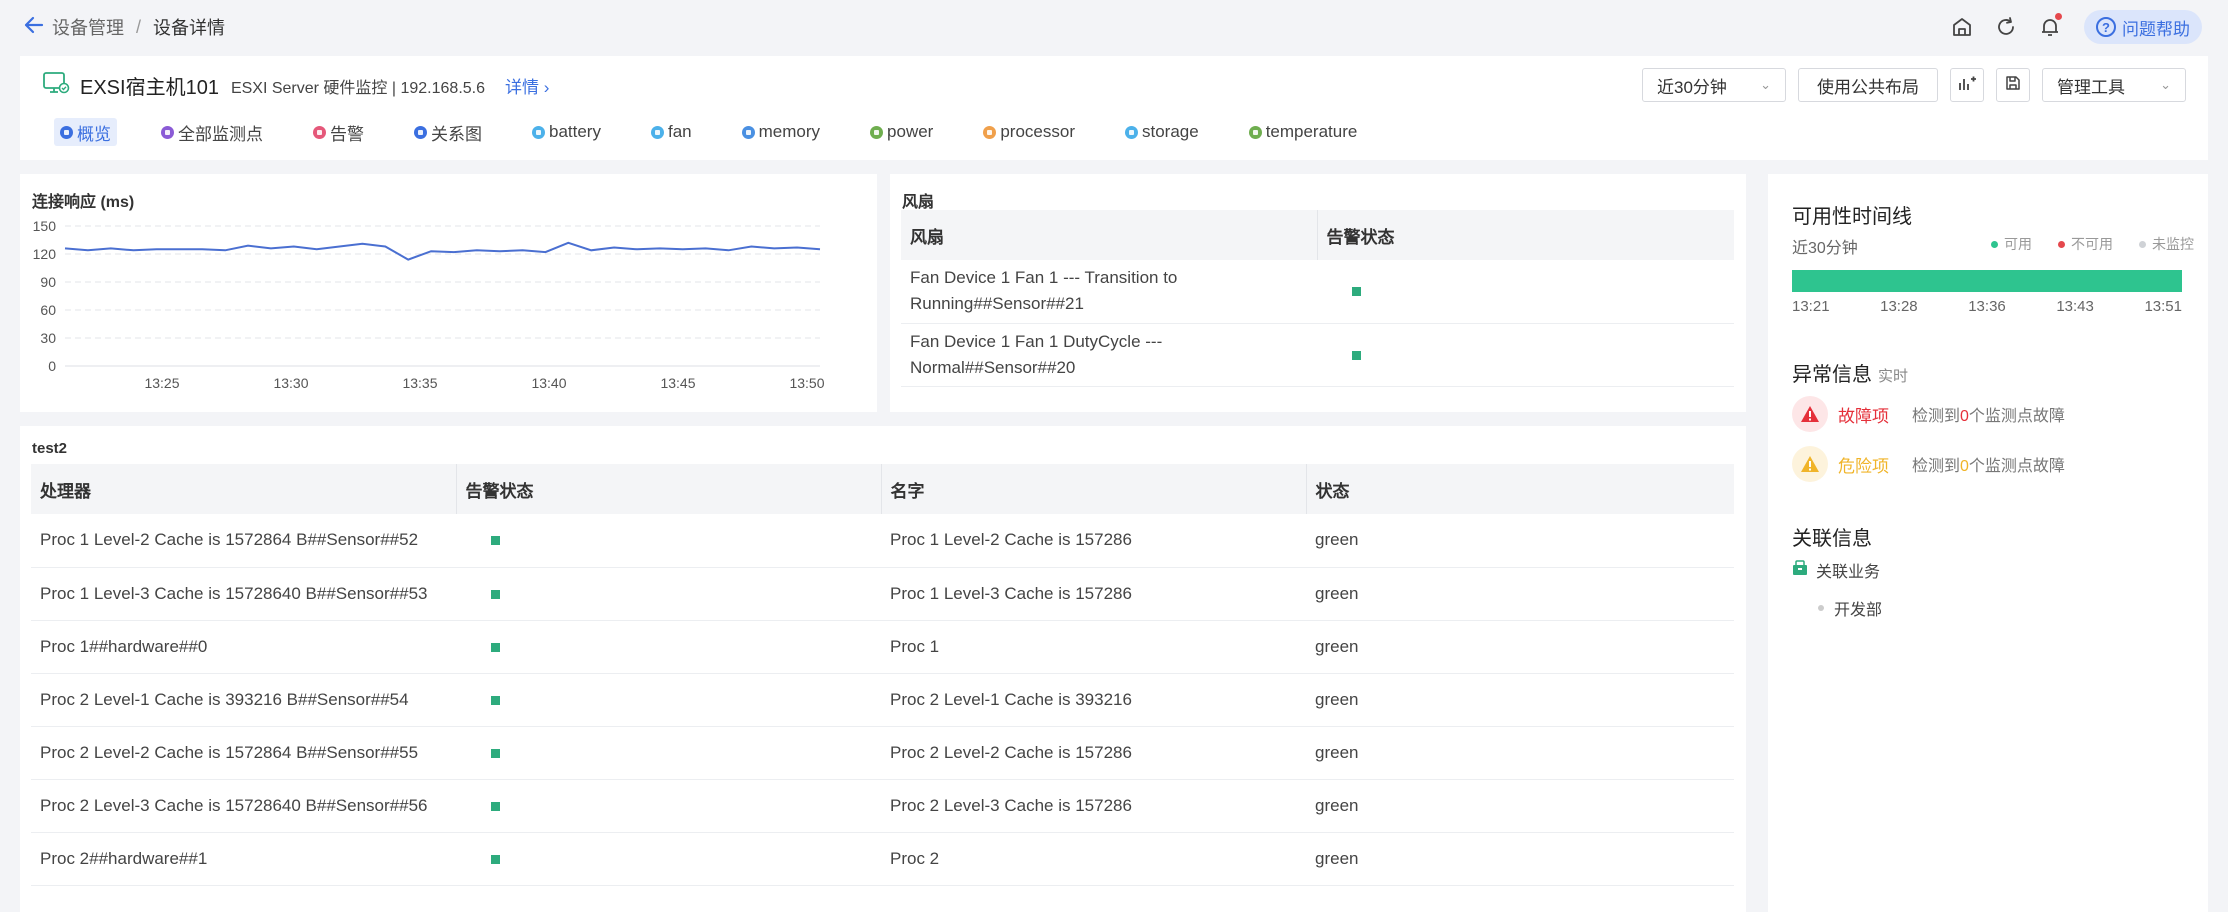 The image size is (2228, 912). I want to click on table-row: Proc 2##hardware##1 Proc 2 green, so click(882, 859).